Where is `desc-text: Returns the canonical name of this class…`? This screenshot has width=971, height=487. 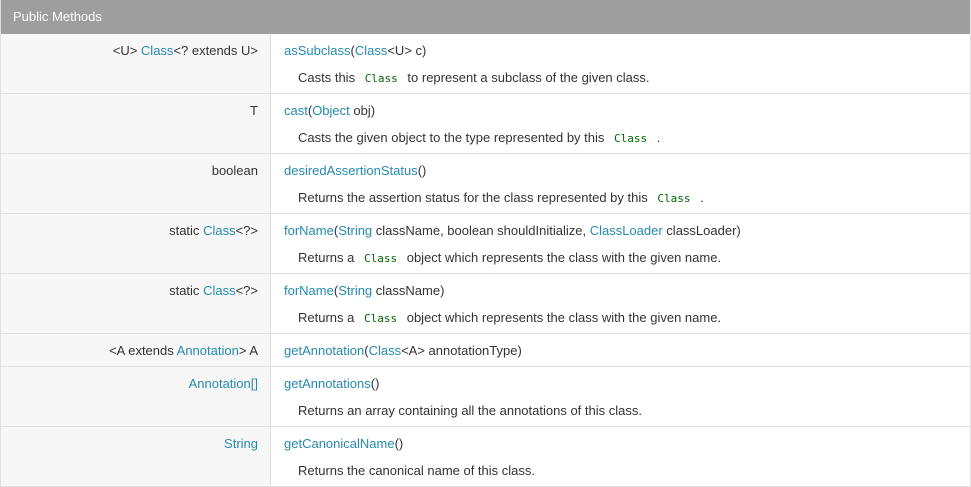 desc-text: Returns the canonical name of this class… is located at coordinates (417, 470).